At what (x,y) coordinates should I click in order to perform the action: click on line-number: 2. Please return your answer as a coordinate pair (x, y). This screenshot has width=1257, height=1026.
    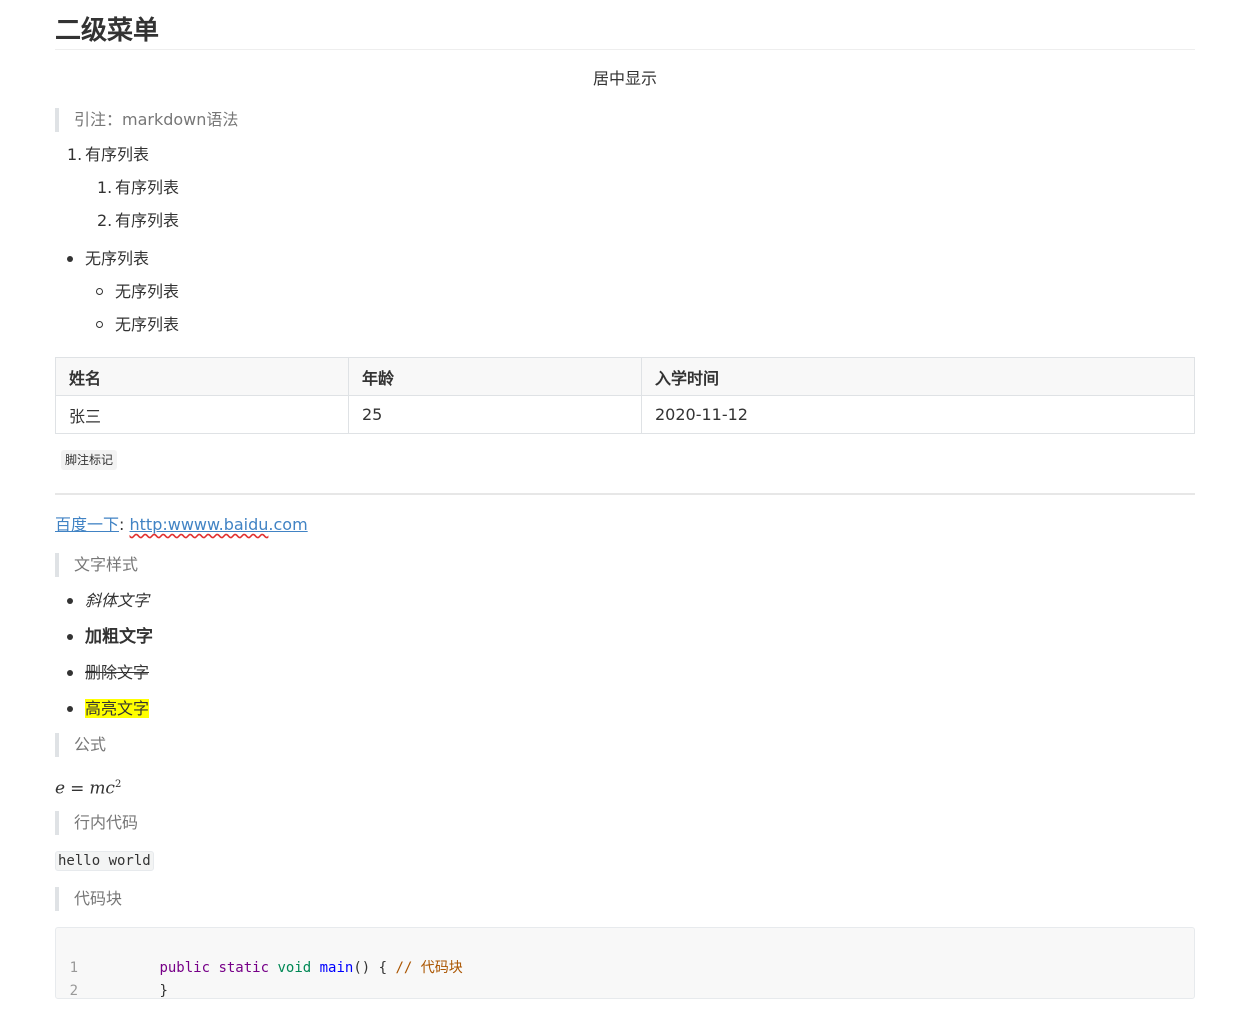
    Looking at the image, I should click on (73, 991).